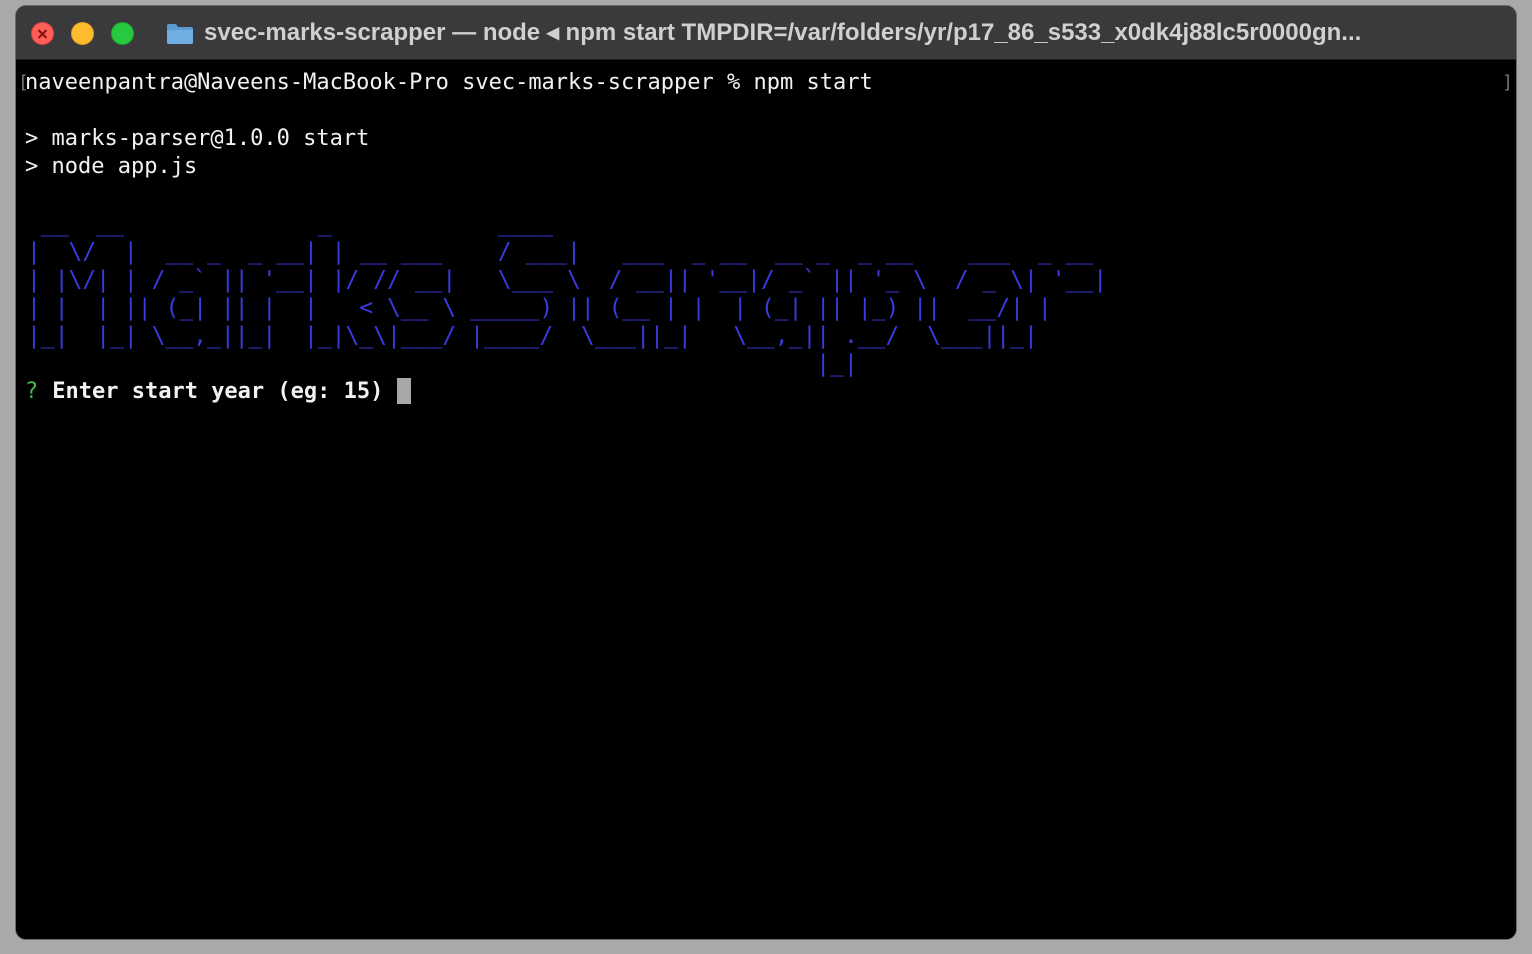 The image size is (1532, 954). I want to click on prompt-marker: ?, so click(32, 391).